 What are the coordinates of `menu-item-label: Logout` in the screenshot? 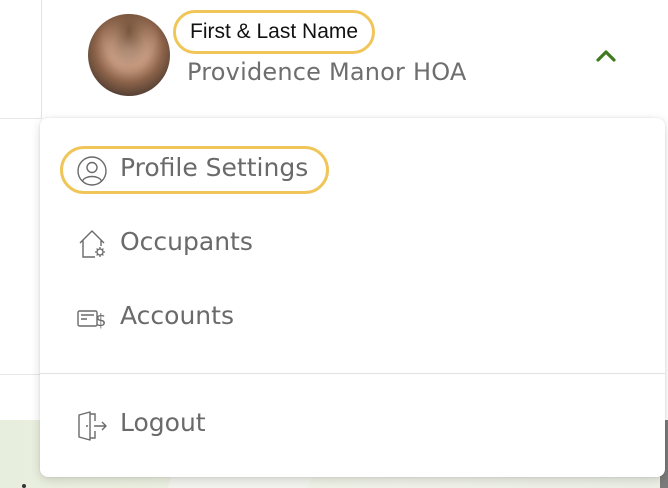 It's located at (163, 422).